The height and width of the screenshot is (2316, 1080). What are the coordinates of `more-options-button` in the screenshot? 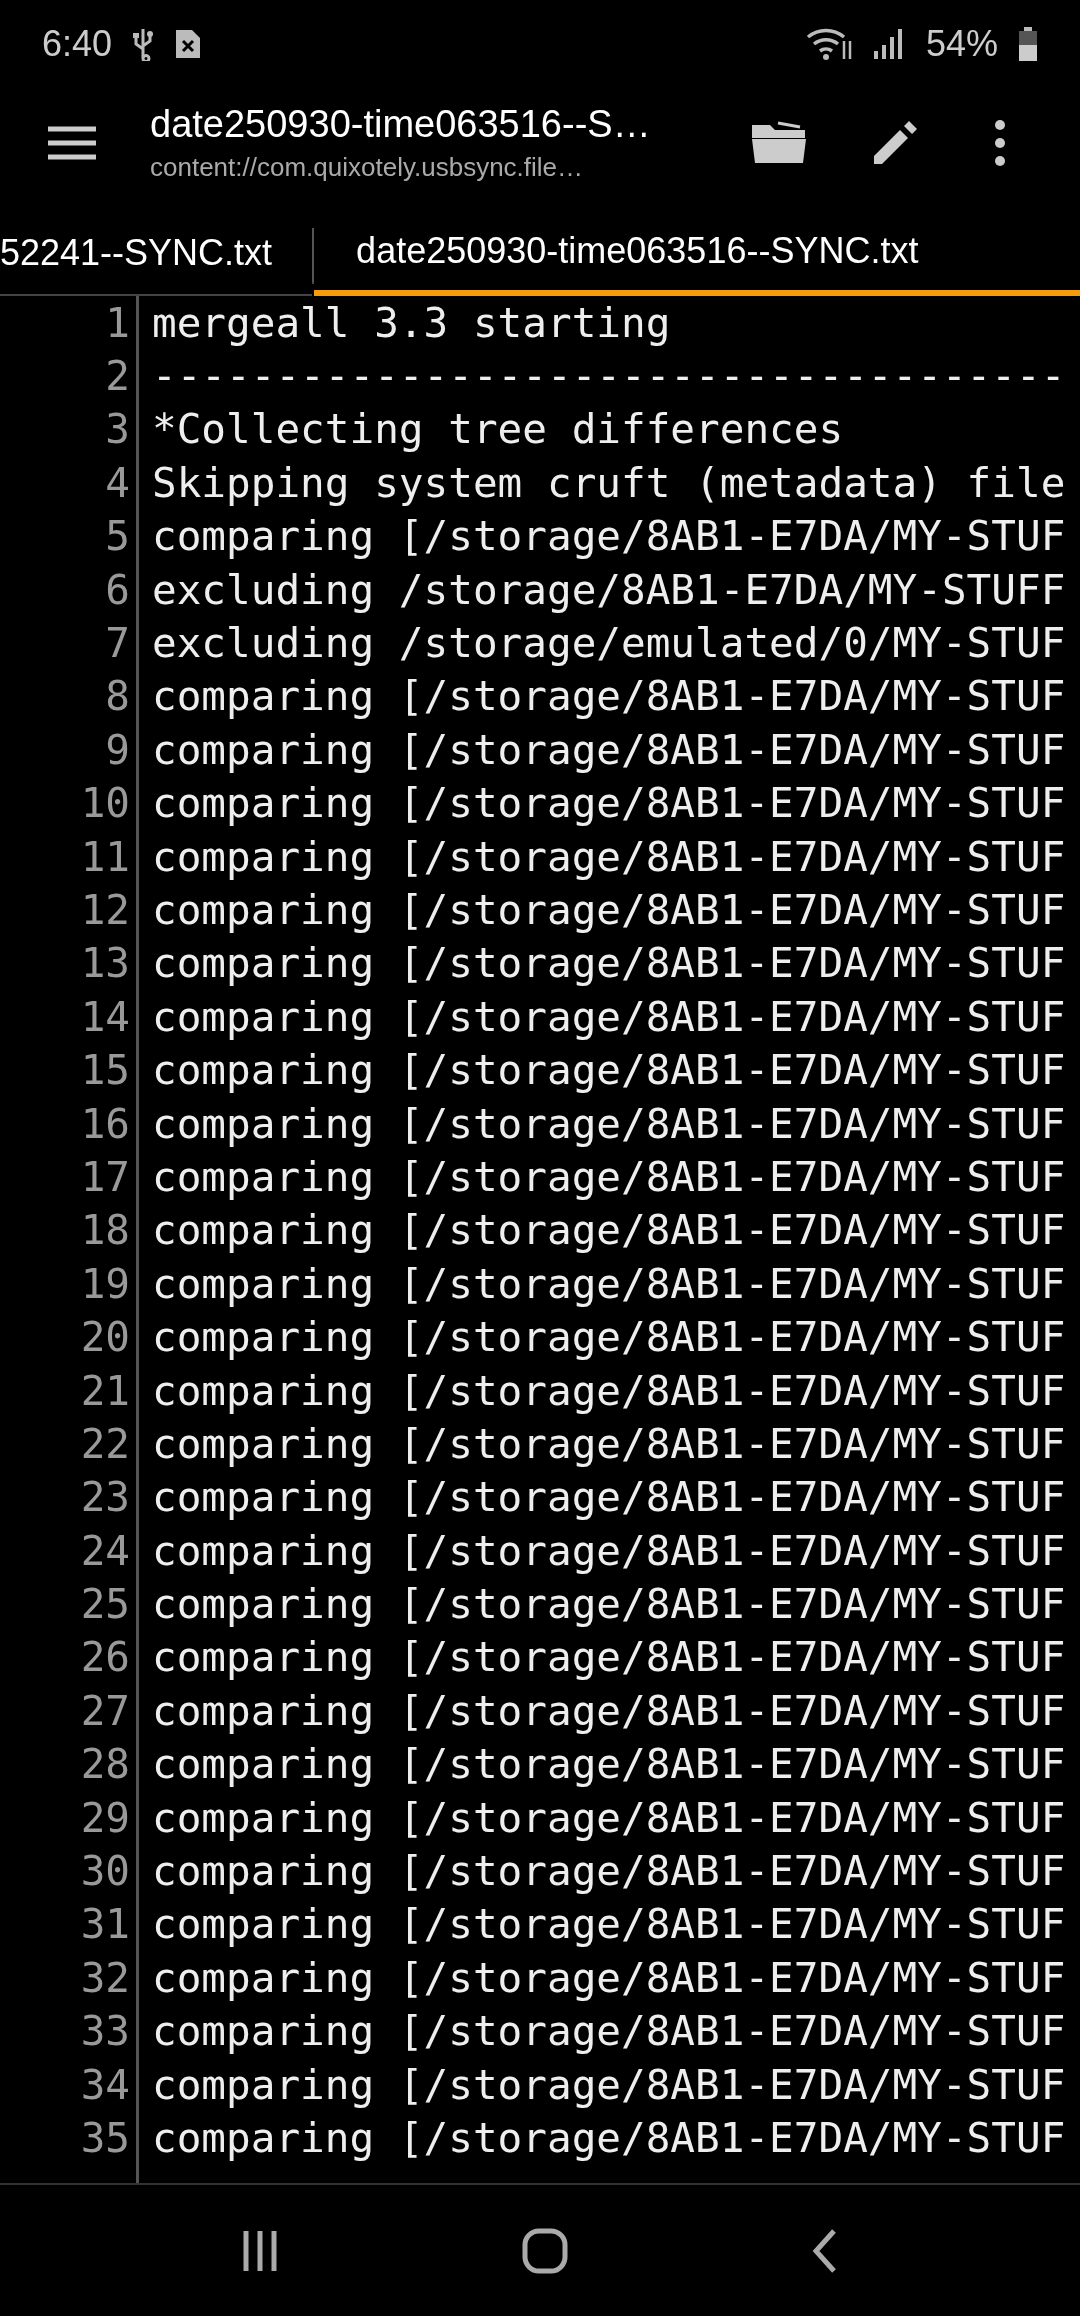 It's located at (1000, 143).